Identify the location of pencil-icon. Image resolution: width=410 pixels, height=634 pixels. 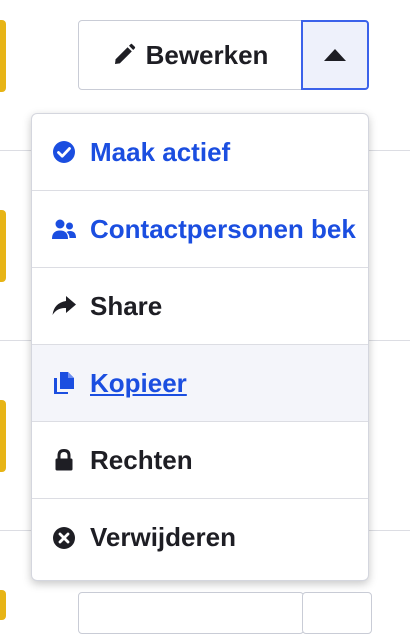
(124, 55).